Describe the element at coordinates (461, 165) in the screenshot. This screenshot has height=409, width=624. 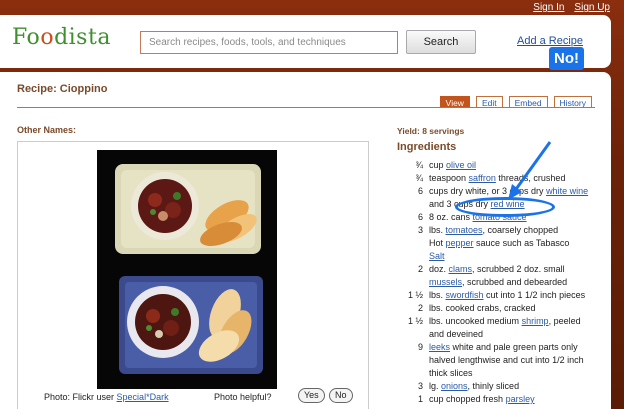
I see `ingredient-link: olive oil` at that location.